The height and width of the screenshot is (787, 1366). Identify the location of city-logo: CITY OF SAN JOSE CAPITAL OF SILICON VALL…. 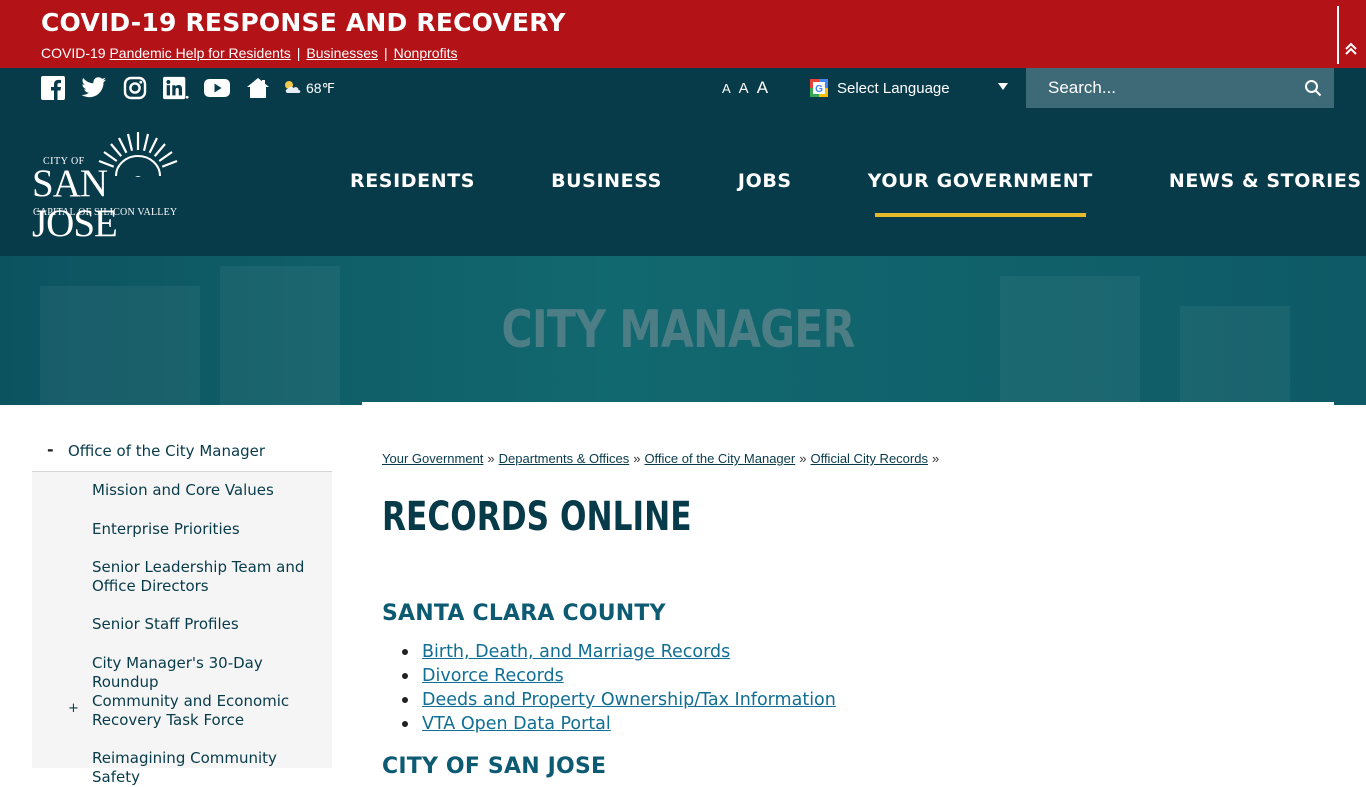
(108, 187).